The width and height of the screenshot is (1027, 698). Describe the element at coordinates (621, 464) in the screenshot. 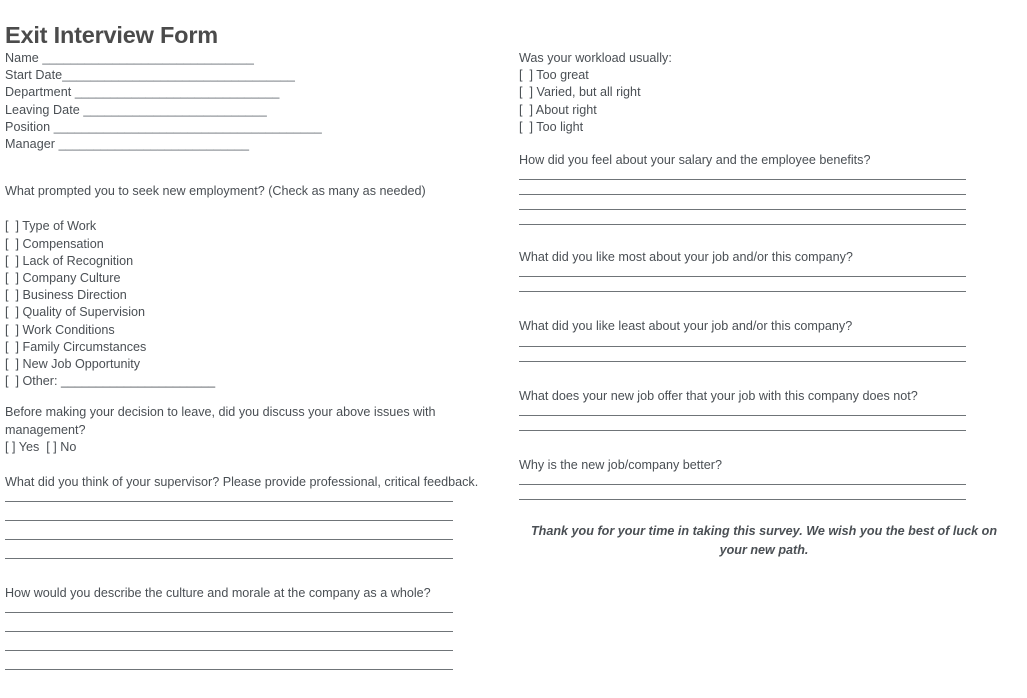

I see `why-better-question: Why is the new job/company better?` at that location.